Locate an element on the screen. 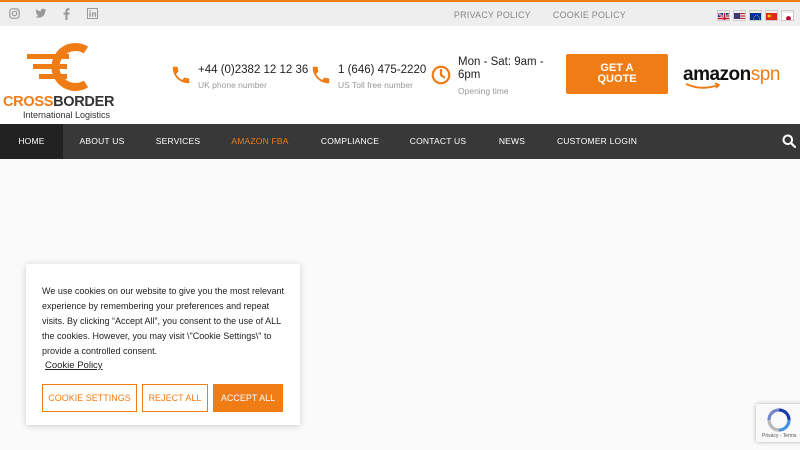 The image size is (800, 450). nav-contact-us: CONTACT US is located at coordinates (438, 141).